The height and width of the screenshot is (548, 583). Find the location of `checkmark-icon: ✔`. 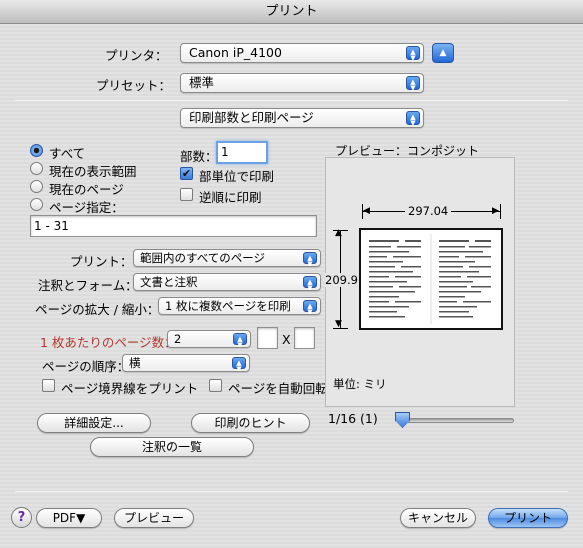

checkmark-icon: ✔ is located at coordinates (186, 173).